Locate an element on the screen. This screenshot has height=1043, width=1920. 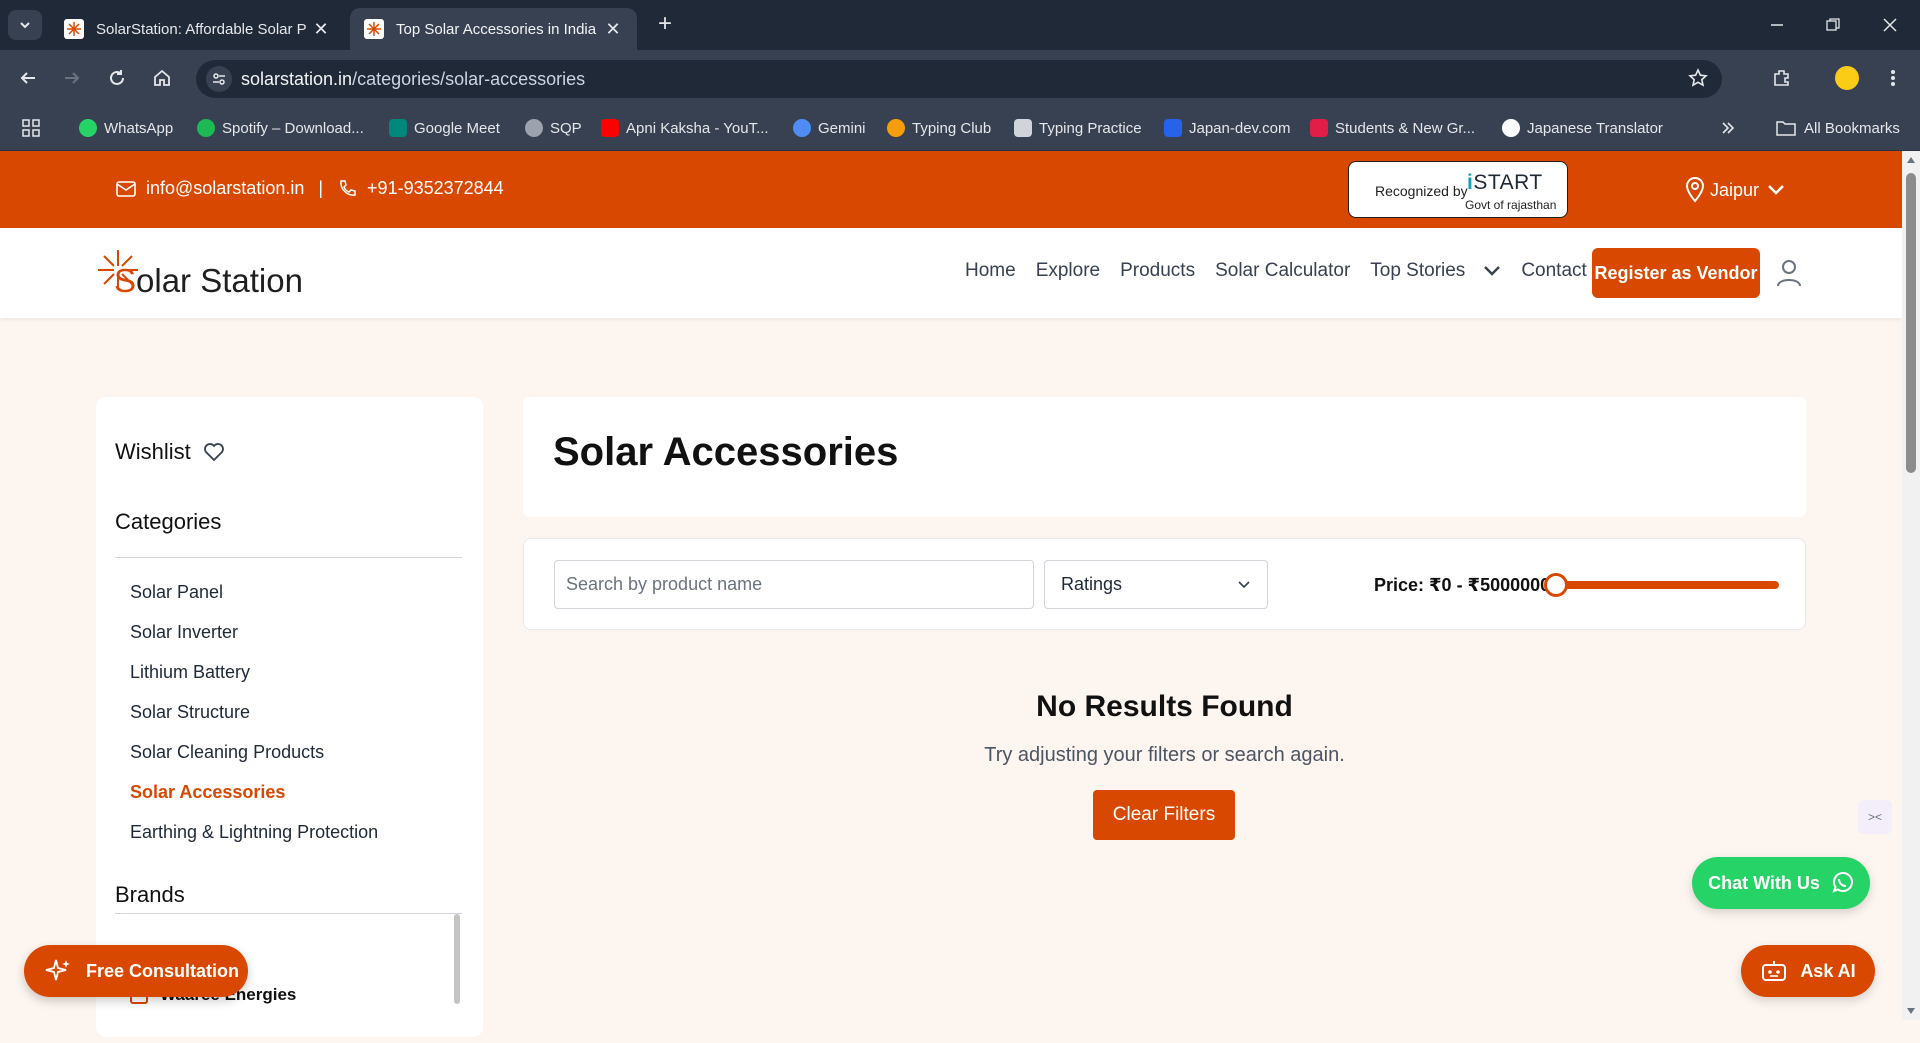
search-input is located at coordinates (794, 584).